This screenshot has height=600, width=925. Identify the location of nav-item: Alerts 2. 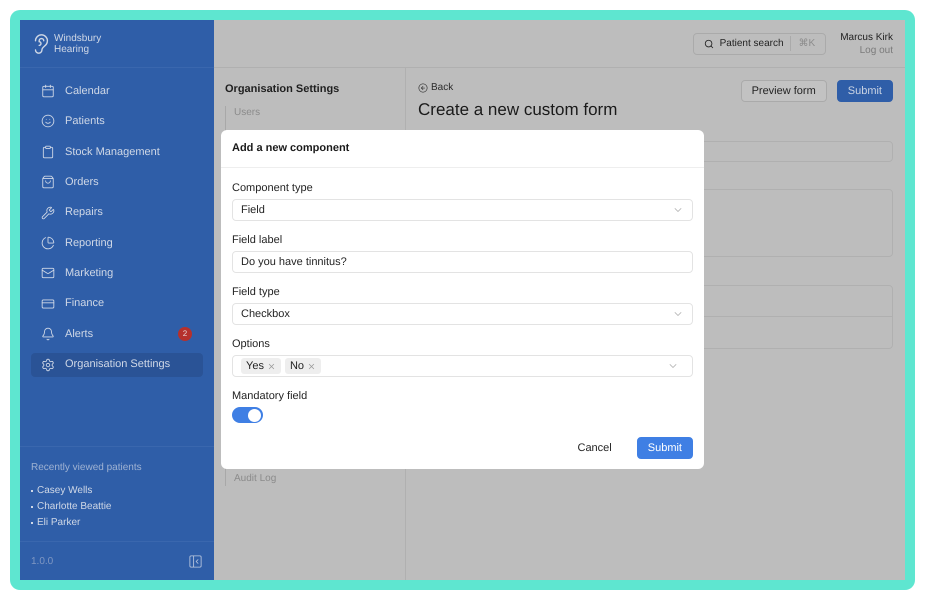
(117, 334).